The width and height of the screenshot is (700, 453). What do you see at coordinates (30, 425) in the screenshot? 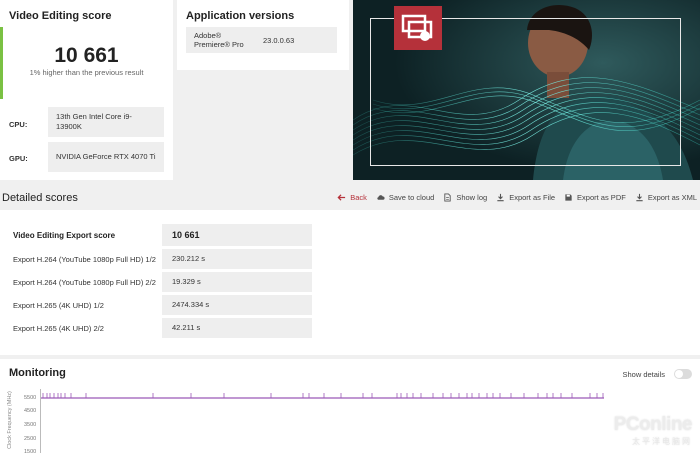
I see `y-tick: 3500` at bounding box center [30, 425].